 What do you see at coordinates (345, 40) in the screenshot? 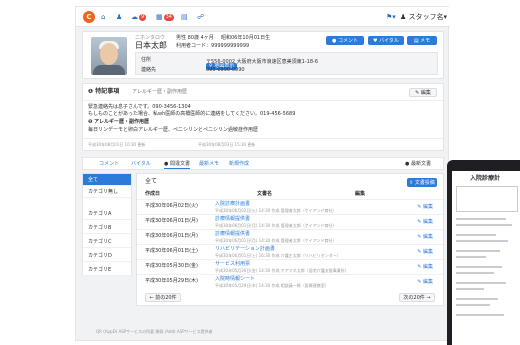
I see `comment-button: ● コメント` at bounding box center [345, 40].